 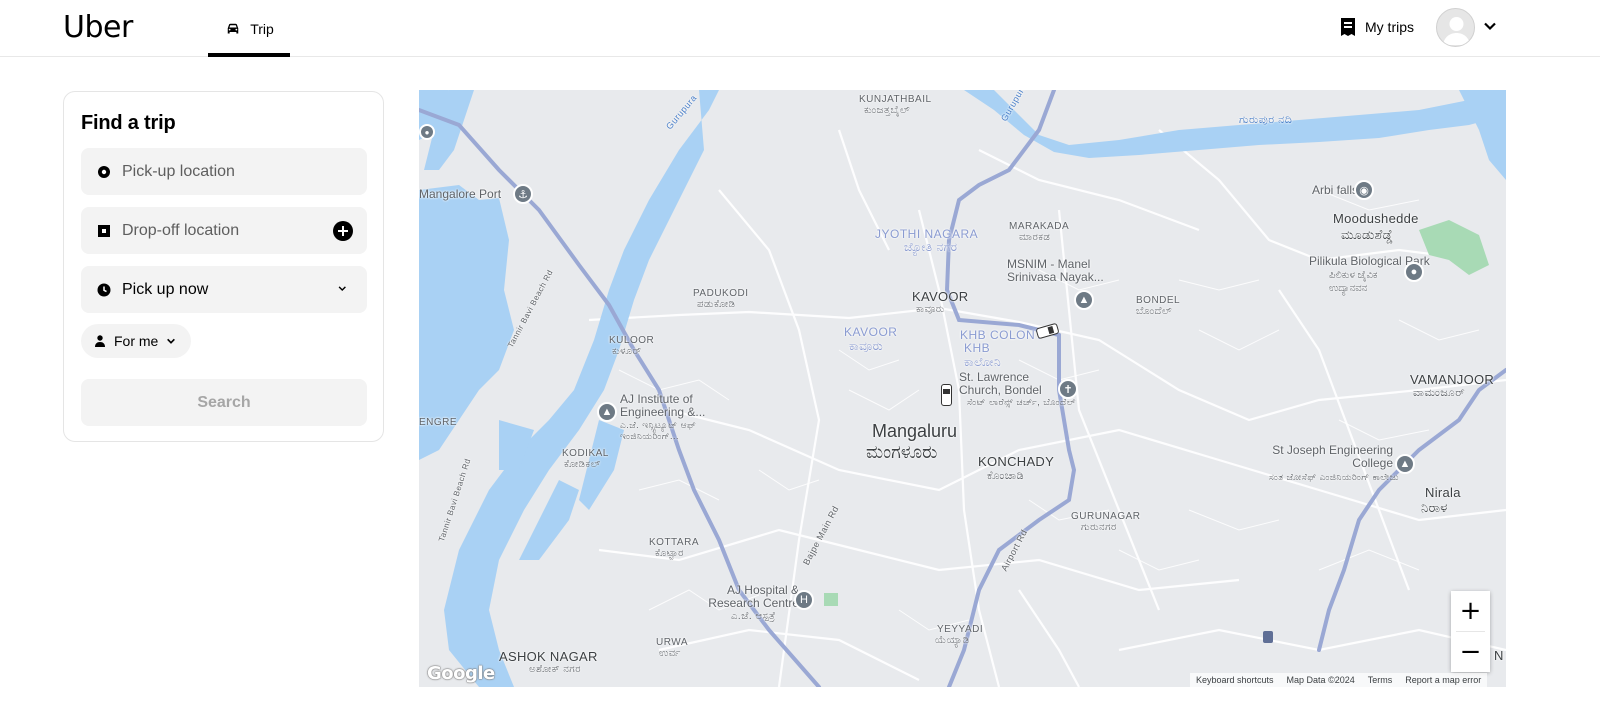 I want to click on map-label-moodushedde: Moodushedde, so click(x=1376, y=218).